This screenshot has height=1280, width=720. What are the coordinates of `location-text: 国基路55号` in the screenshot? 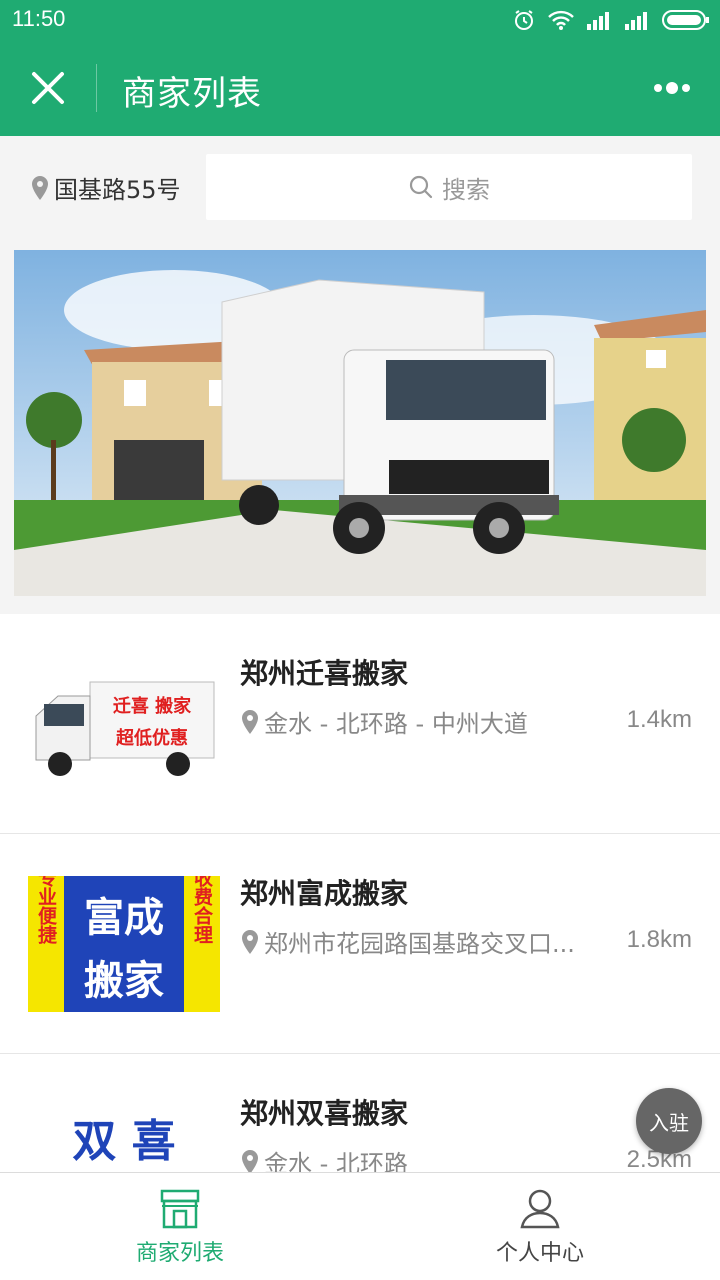 It's located at (117, 190).